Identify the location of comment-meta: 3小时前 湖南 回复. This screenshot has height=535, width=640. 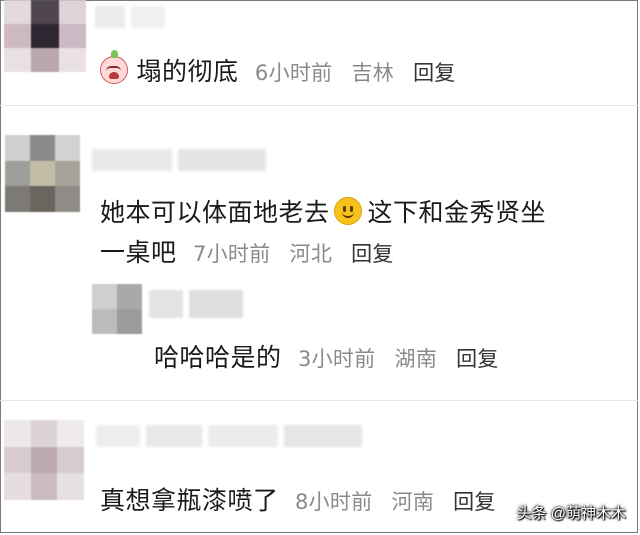
(398, 359).